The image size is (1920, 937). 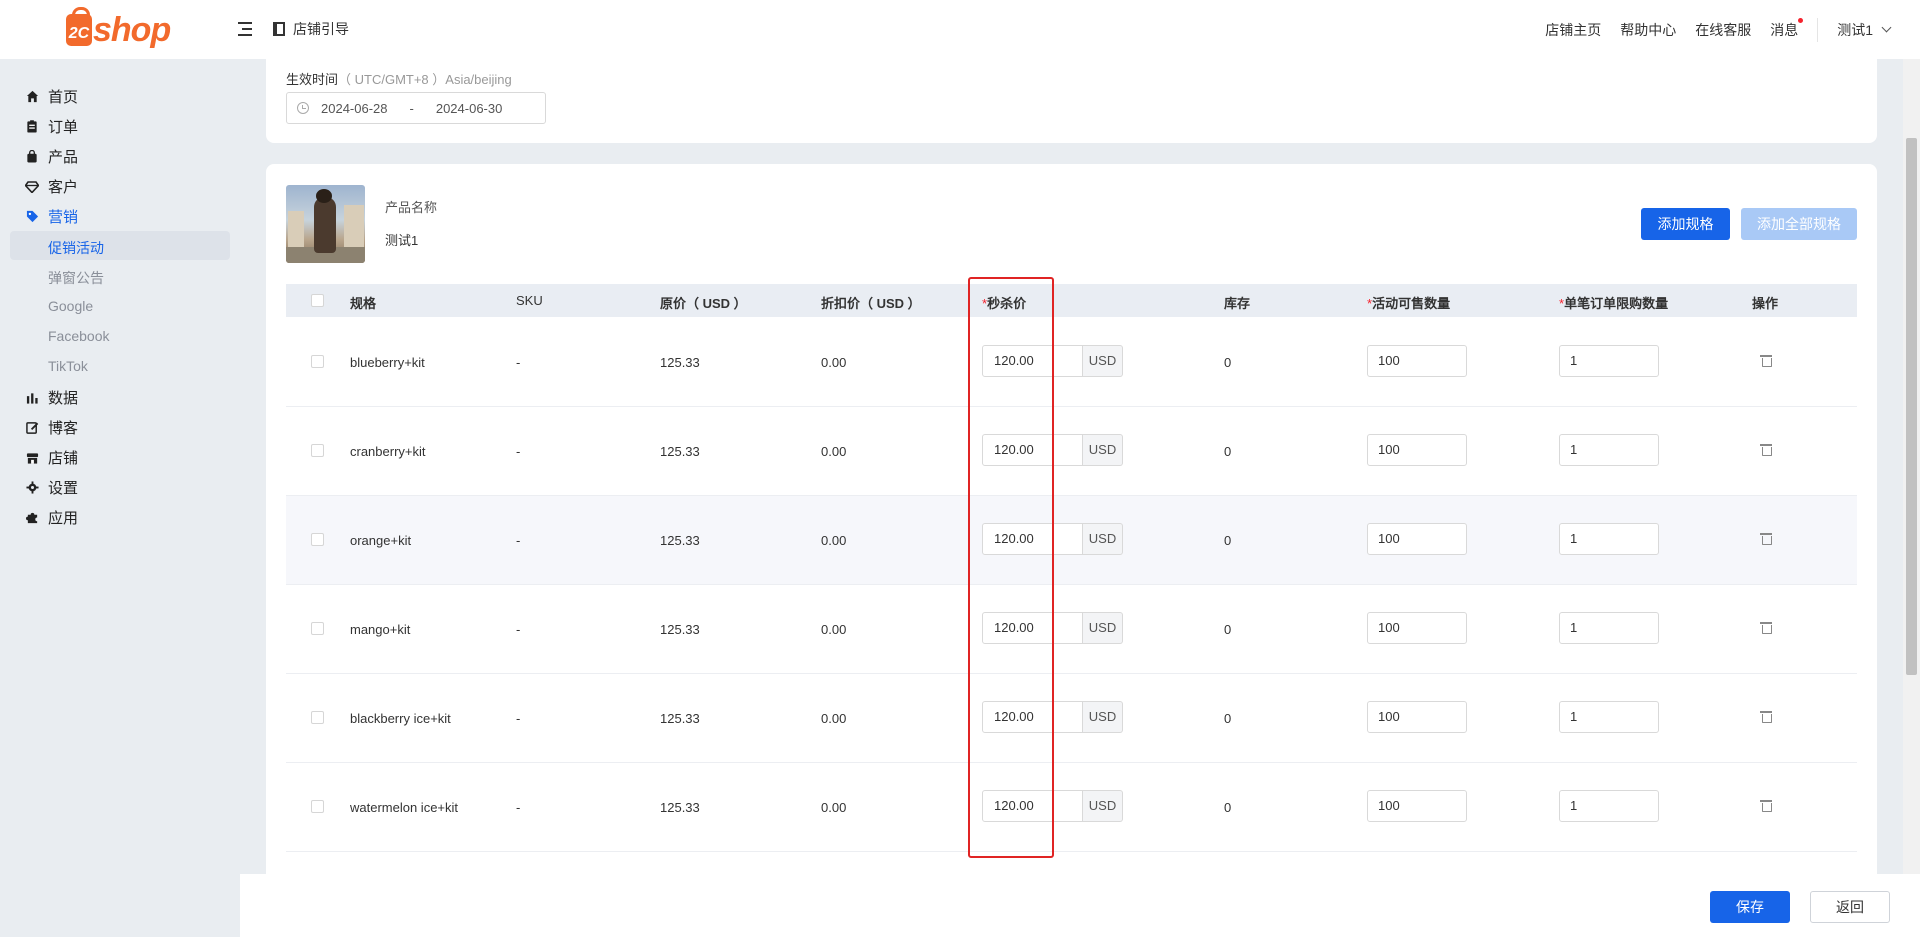 I want to click on cell-spec: watermelon ice+kit, so click(x=404, y=807).